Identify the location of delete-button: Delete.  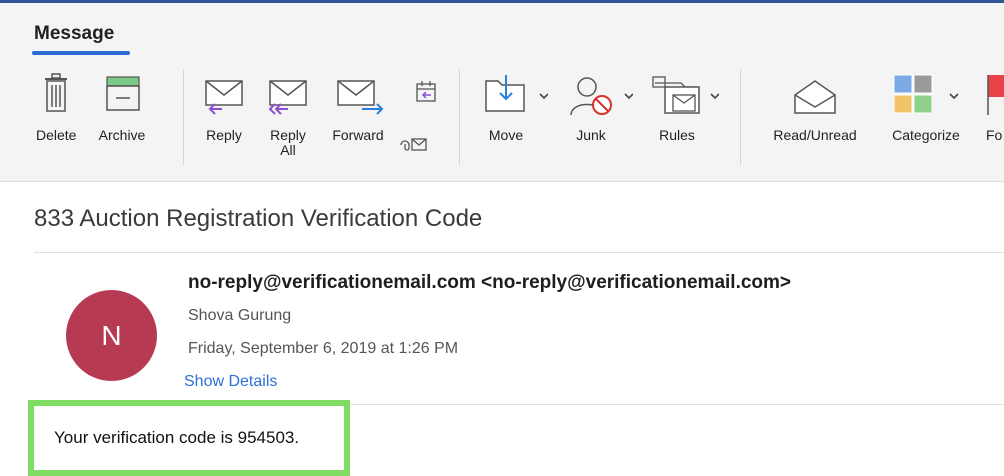
(56, 108).